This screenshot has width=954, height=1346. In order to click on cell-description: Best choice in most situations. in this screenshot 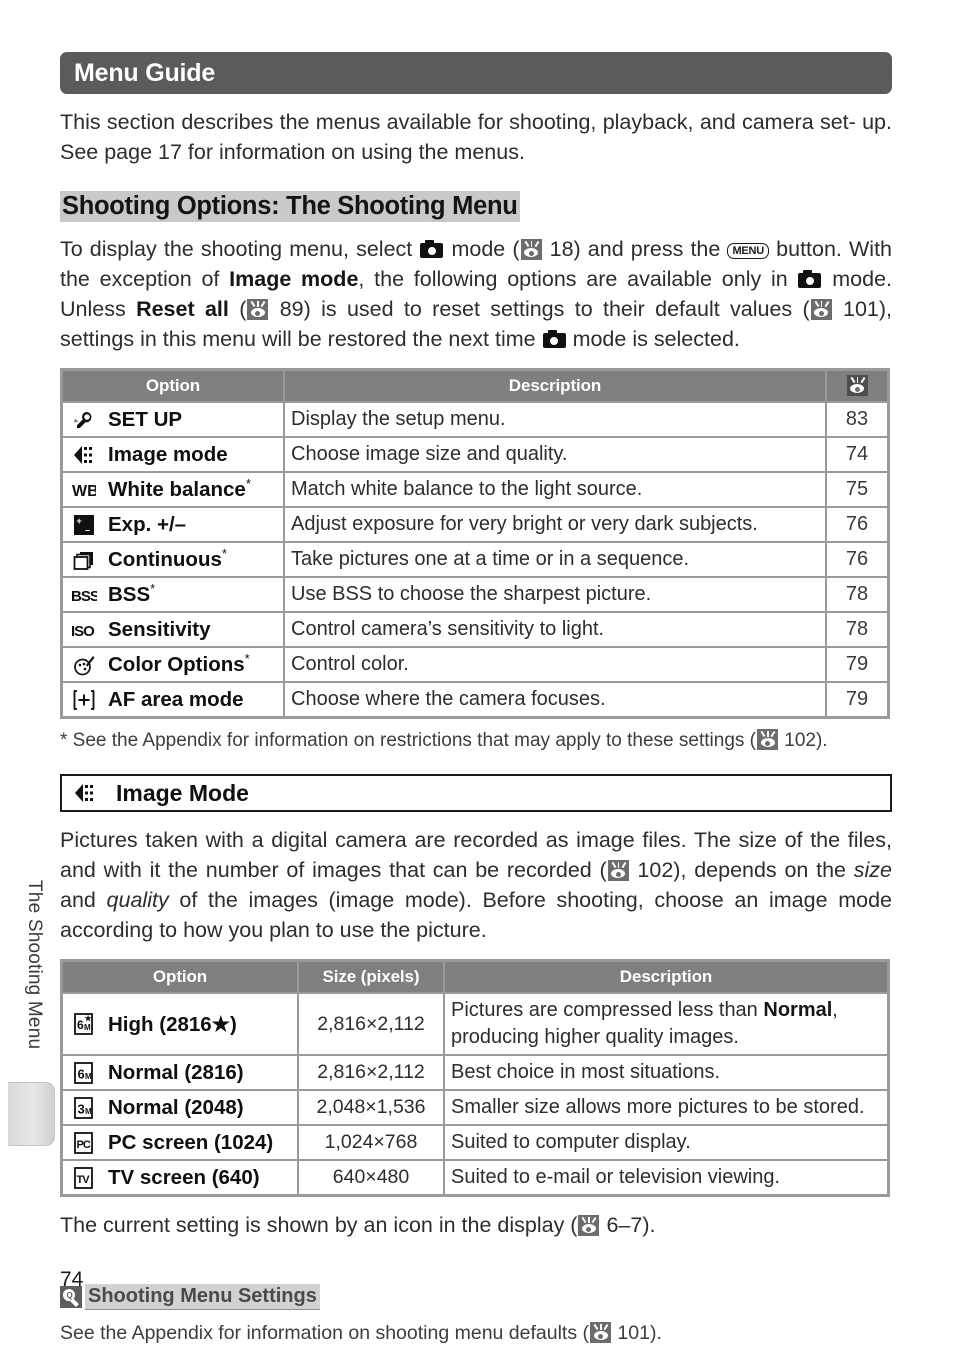, I will do `click(666, 1072)`.